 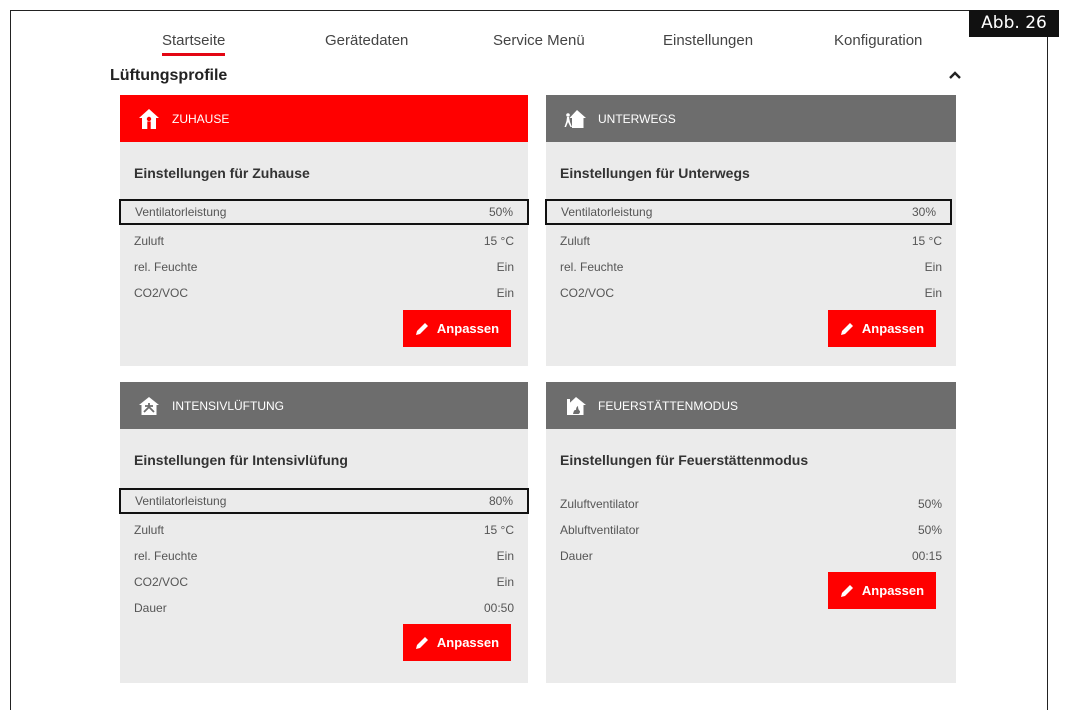 I want to click on card-header-title: FEUERSTÄTTENMODUS, so click(x=668, y=405).